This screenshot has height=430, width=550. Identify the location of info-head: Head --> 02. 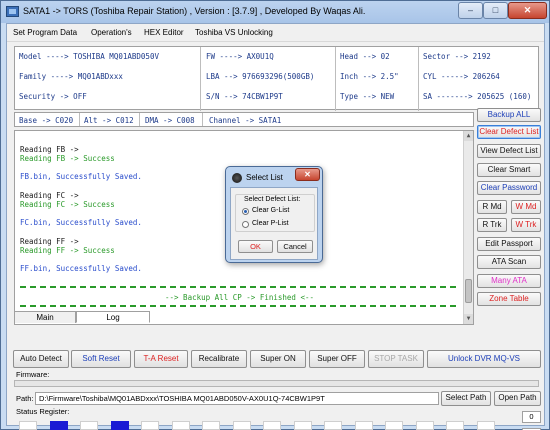
(365, 56).